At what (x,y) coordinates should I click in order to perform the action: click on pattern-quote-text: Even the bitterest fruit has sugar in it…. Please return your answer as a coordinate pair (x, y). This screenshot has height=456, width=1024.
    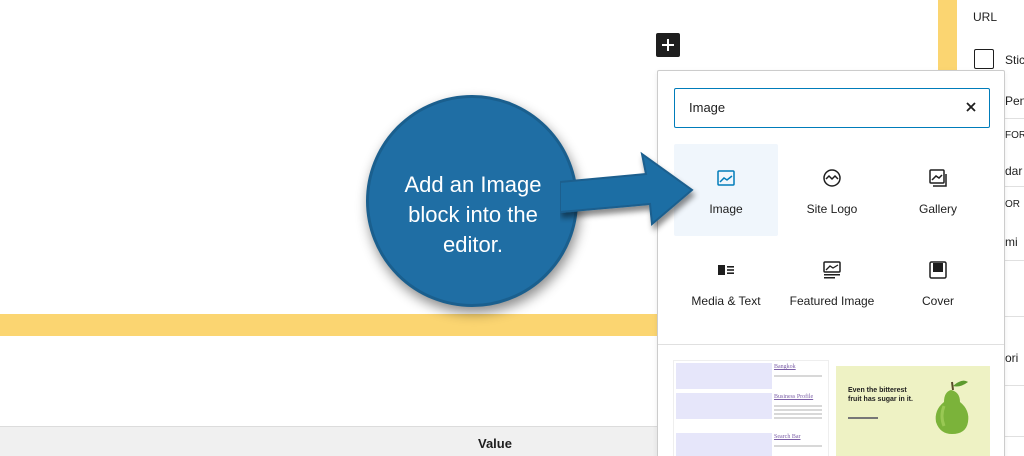
    Looking at the image, I should click on (880, 395).